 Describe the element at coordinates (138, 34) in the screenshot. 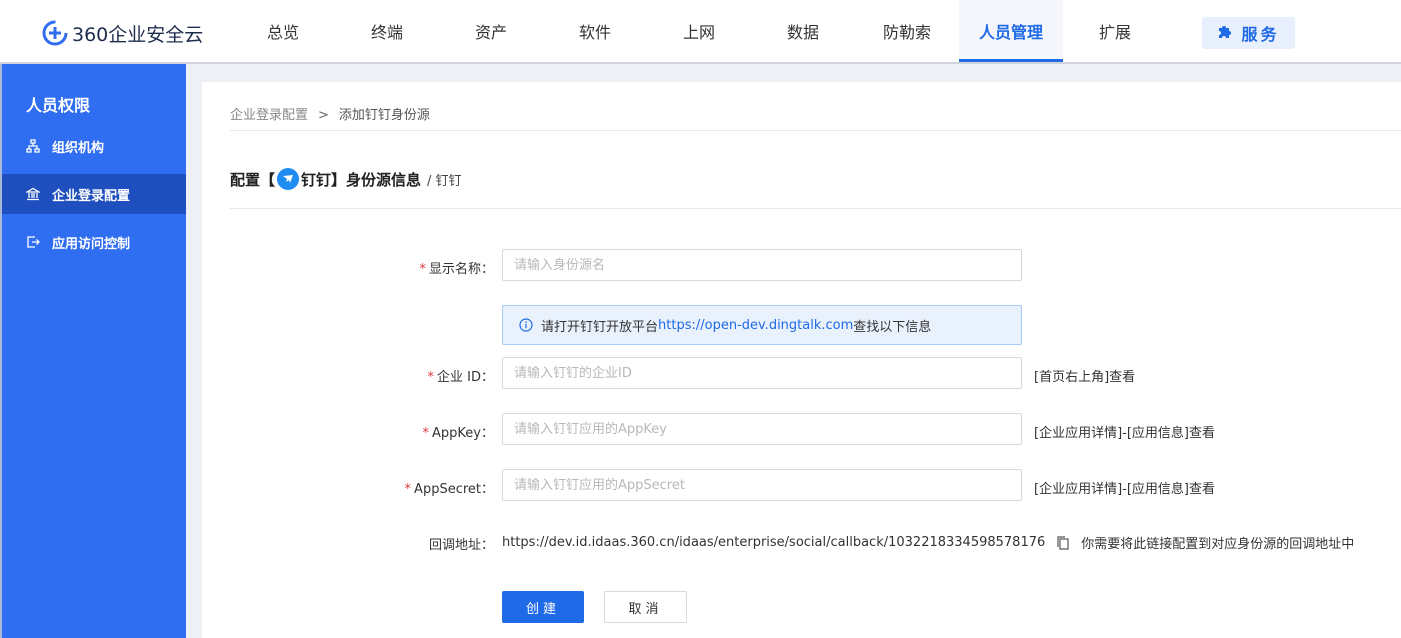

I see `logo-text: 360企业安全云` at that location.